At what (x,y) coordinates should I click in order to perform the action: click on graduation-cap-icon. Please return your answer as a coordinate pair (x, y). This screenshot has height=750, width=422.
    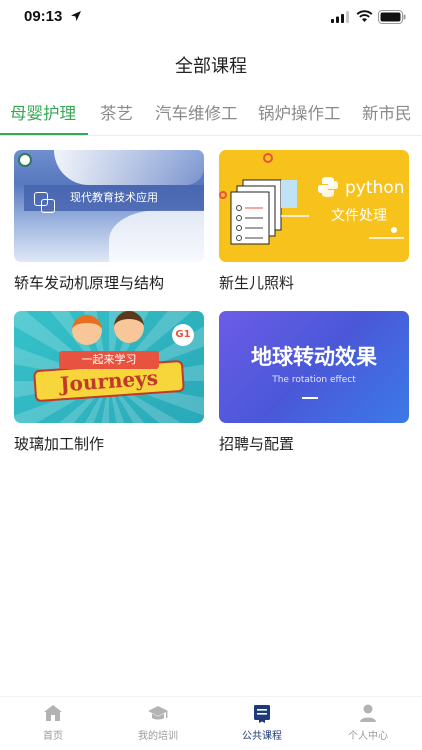
    Looking at the image, I should click on (158, 713).